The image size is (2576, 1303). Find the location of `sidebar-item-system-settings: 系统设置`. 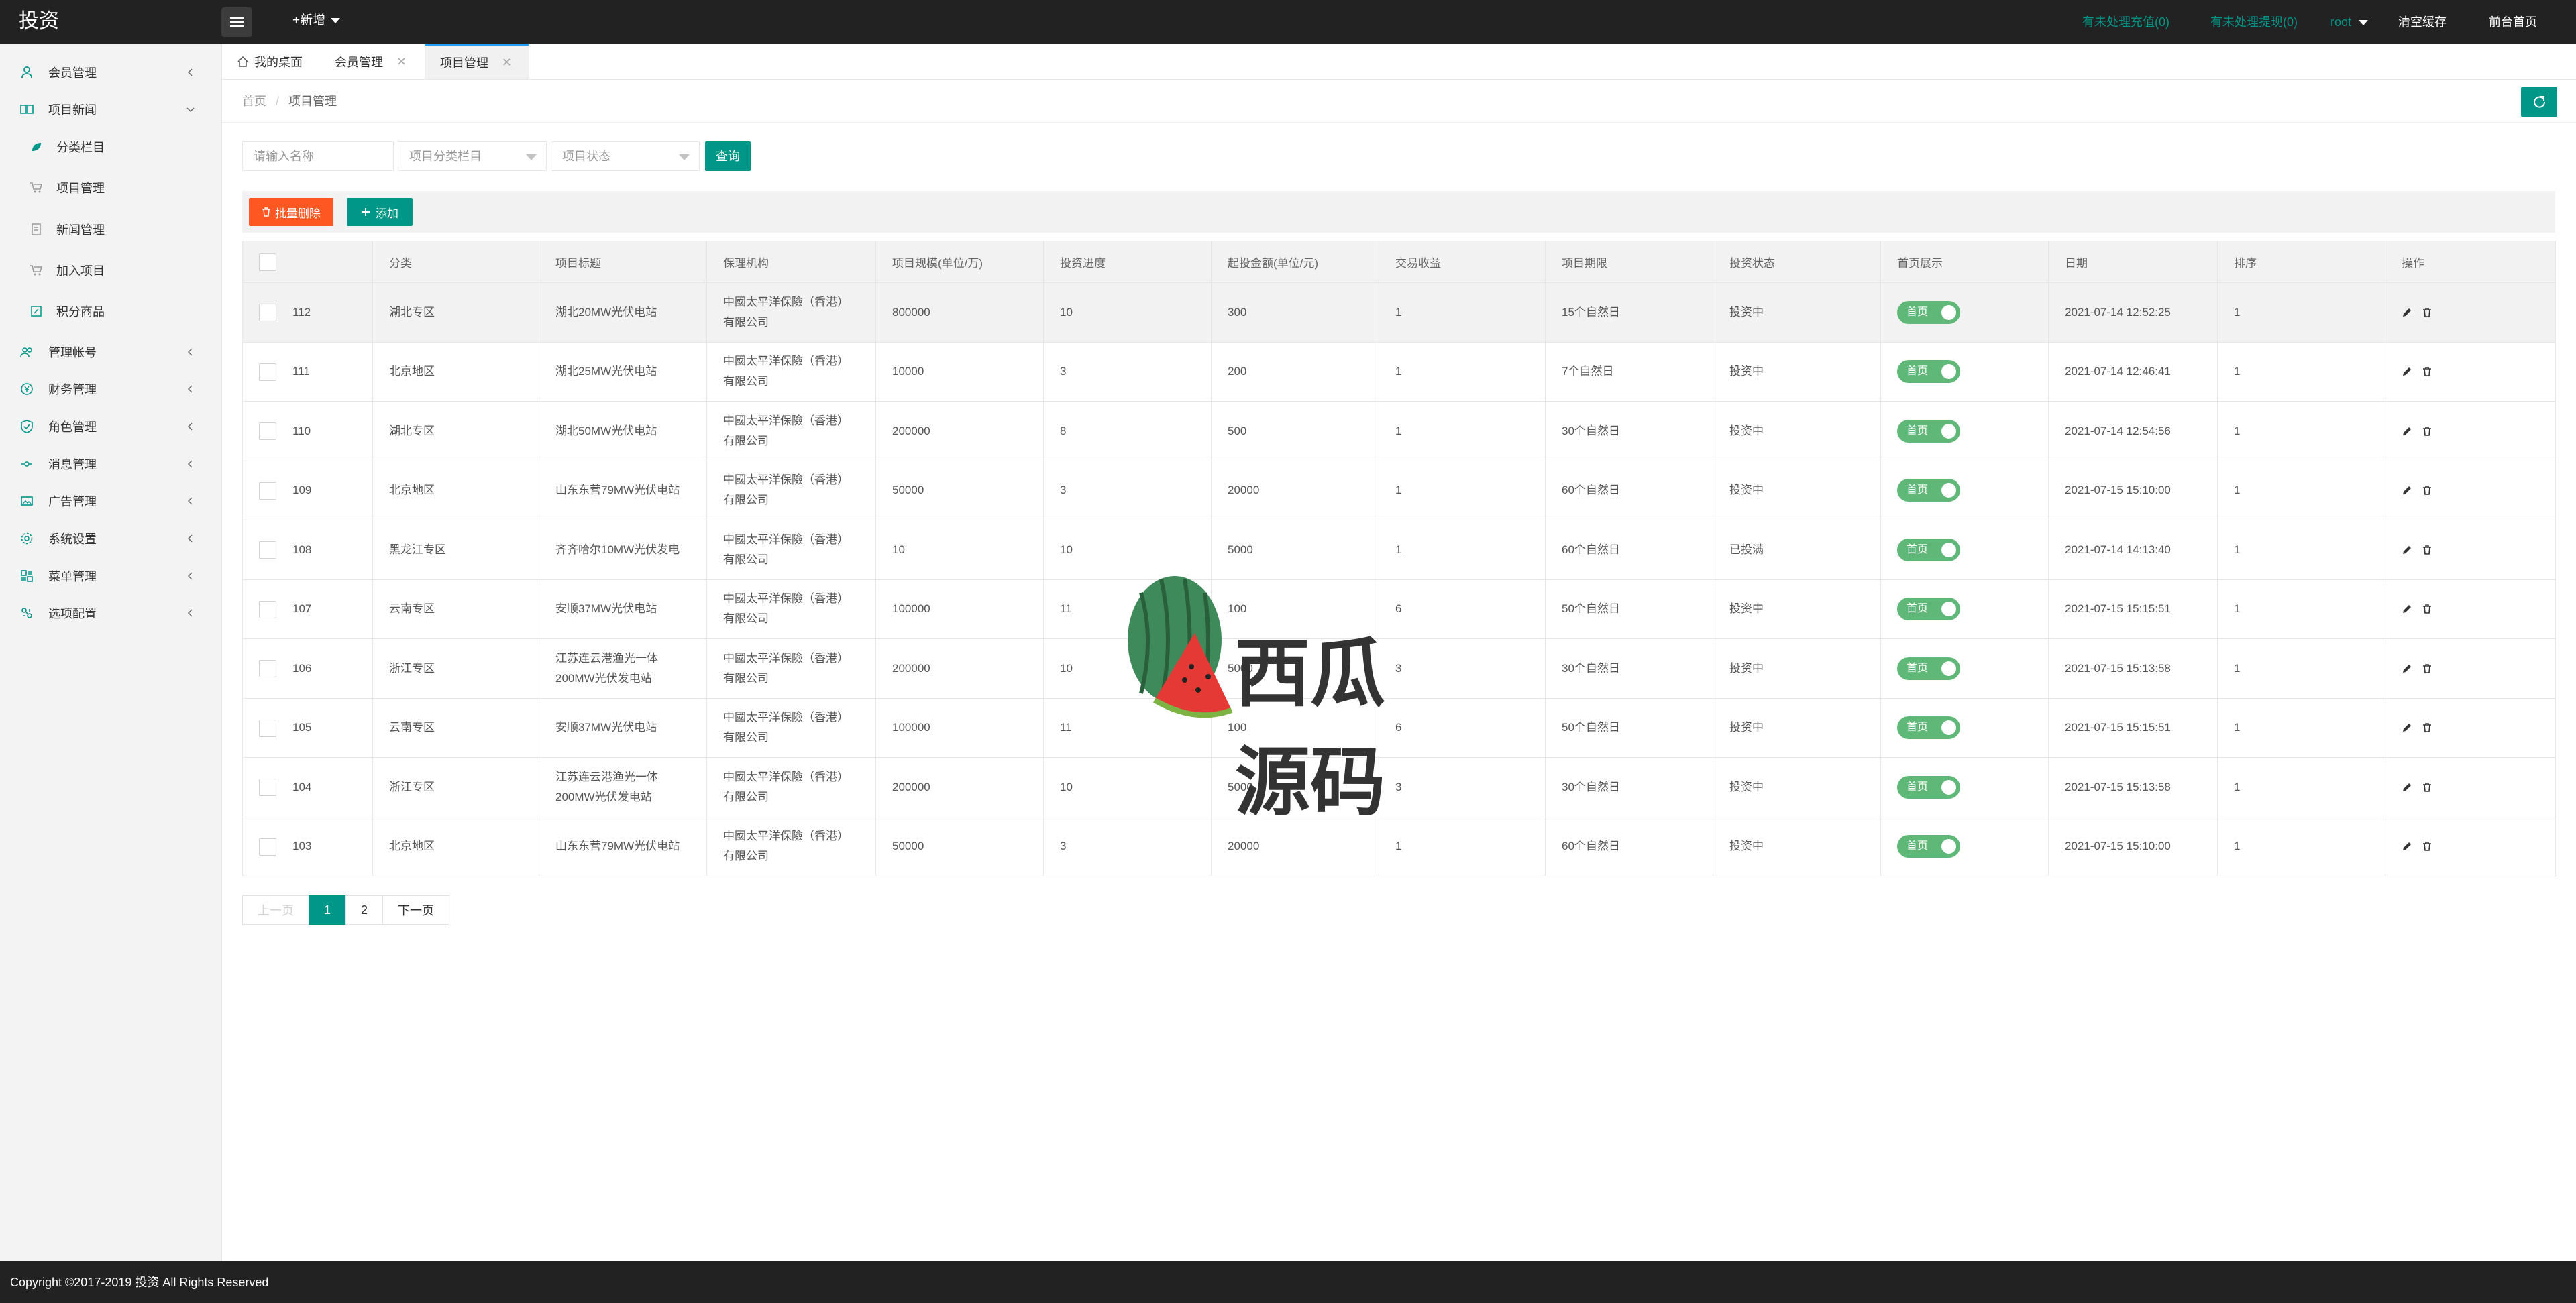

sidebar-item-system-settings: 系统设置 is located at coordinates (110, 538).